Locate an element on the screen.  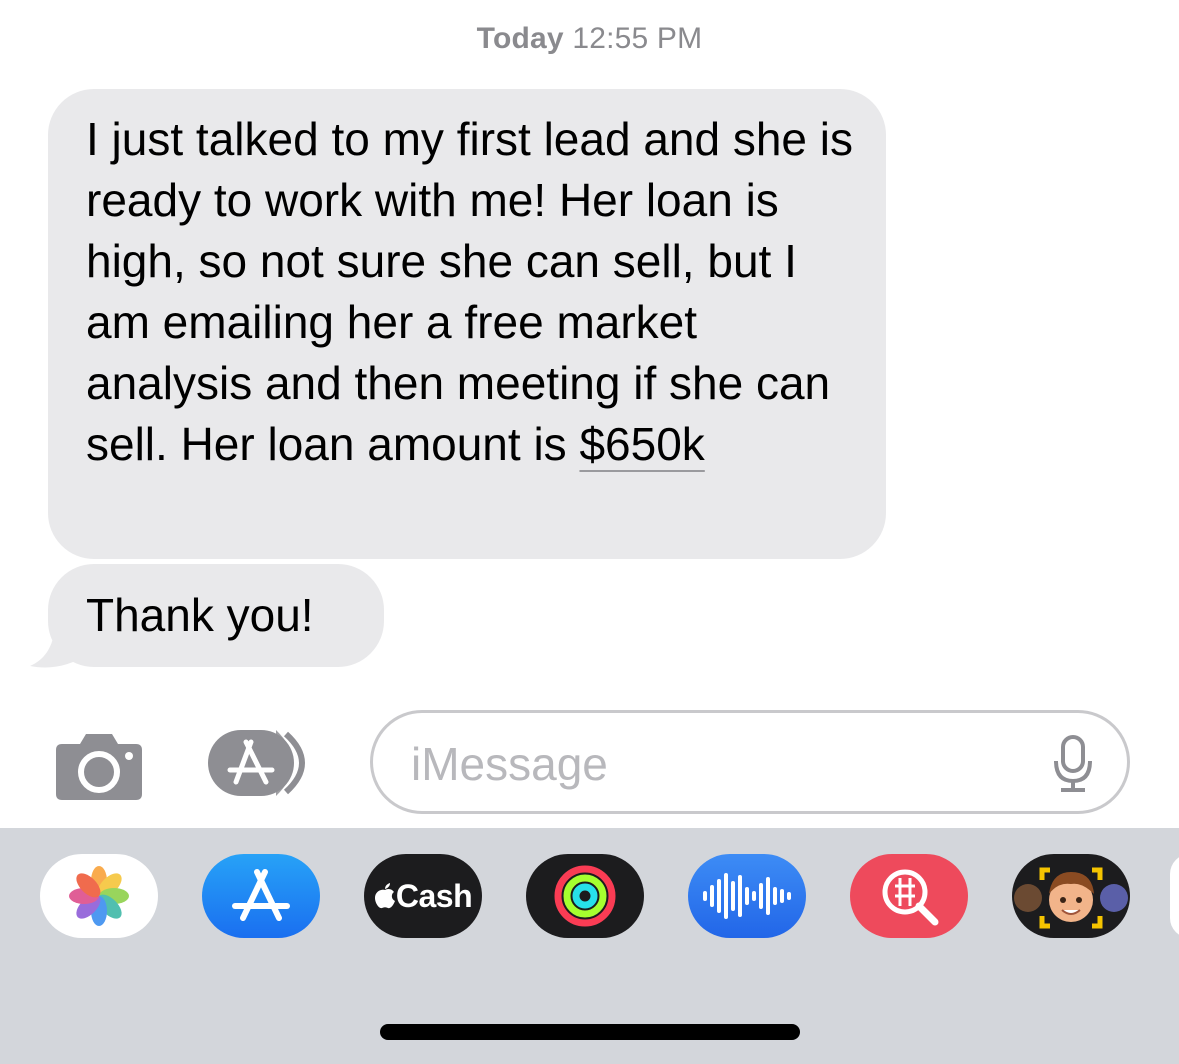
memoji-app-button is located at coordinates (1071, 896).